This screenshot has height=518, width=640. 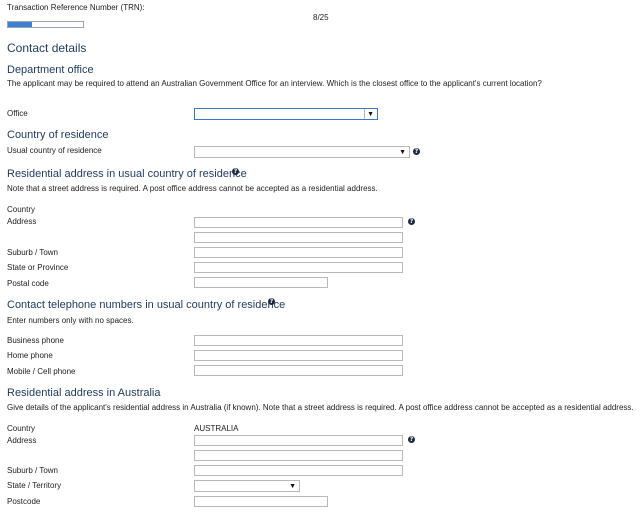 What do you see at coordinates (28, 283) in the screenshot?
I see `postal-code-label: Postal code` at bounding box center [28, 283].